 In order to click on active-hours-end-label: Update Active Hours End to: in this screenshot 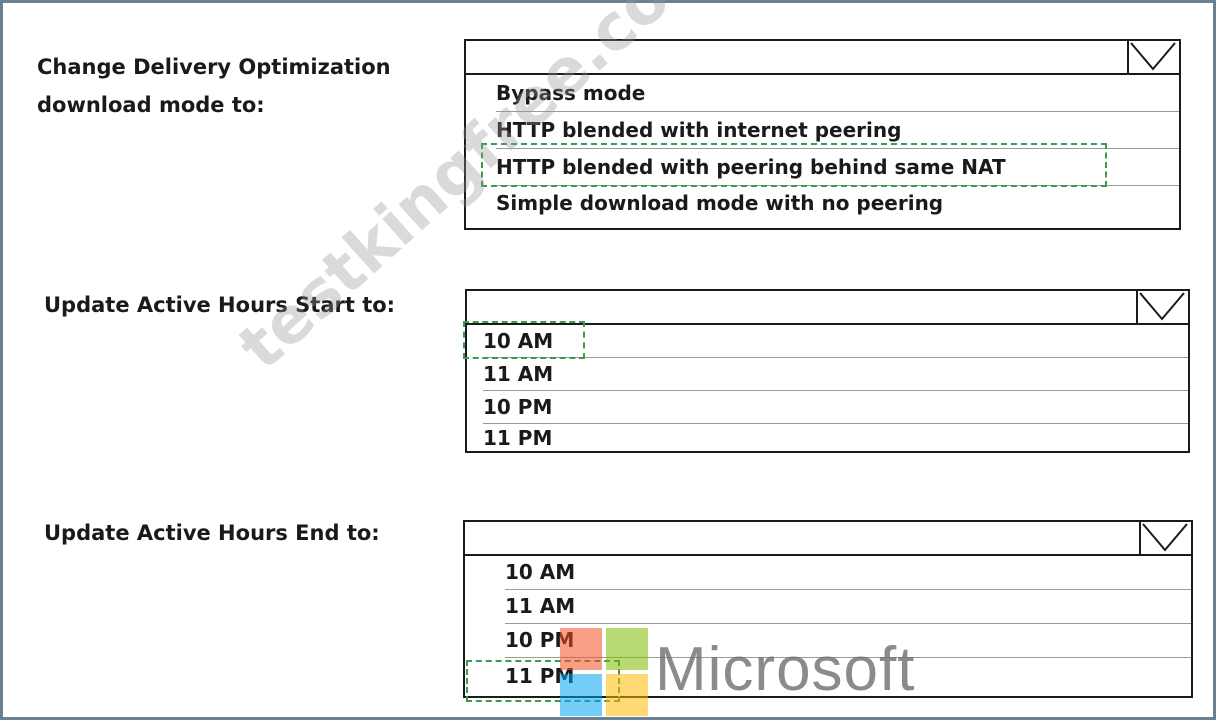, I will do `click(212, 533)`.